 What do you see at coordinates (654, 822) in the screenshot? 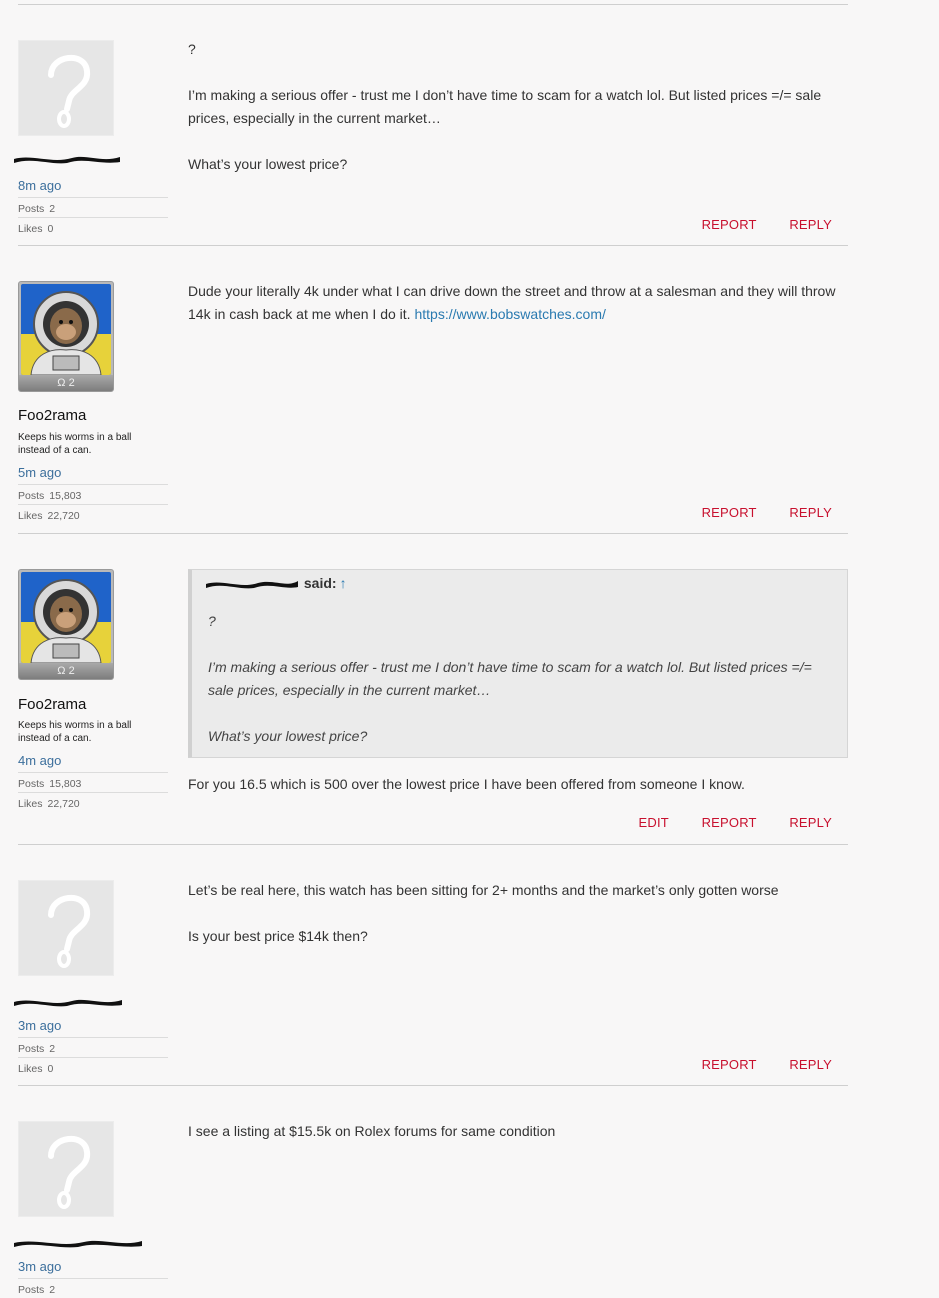
I see `edit-button: EDIT` at bounding box center [654, 822].